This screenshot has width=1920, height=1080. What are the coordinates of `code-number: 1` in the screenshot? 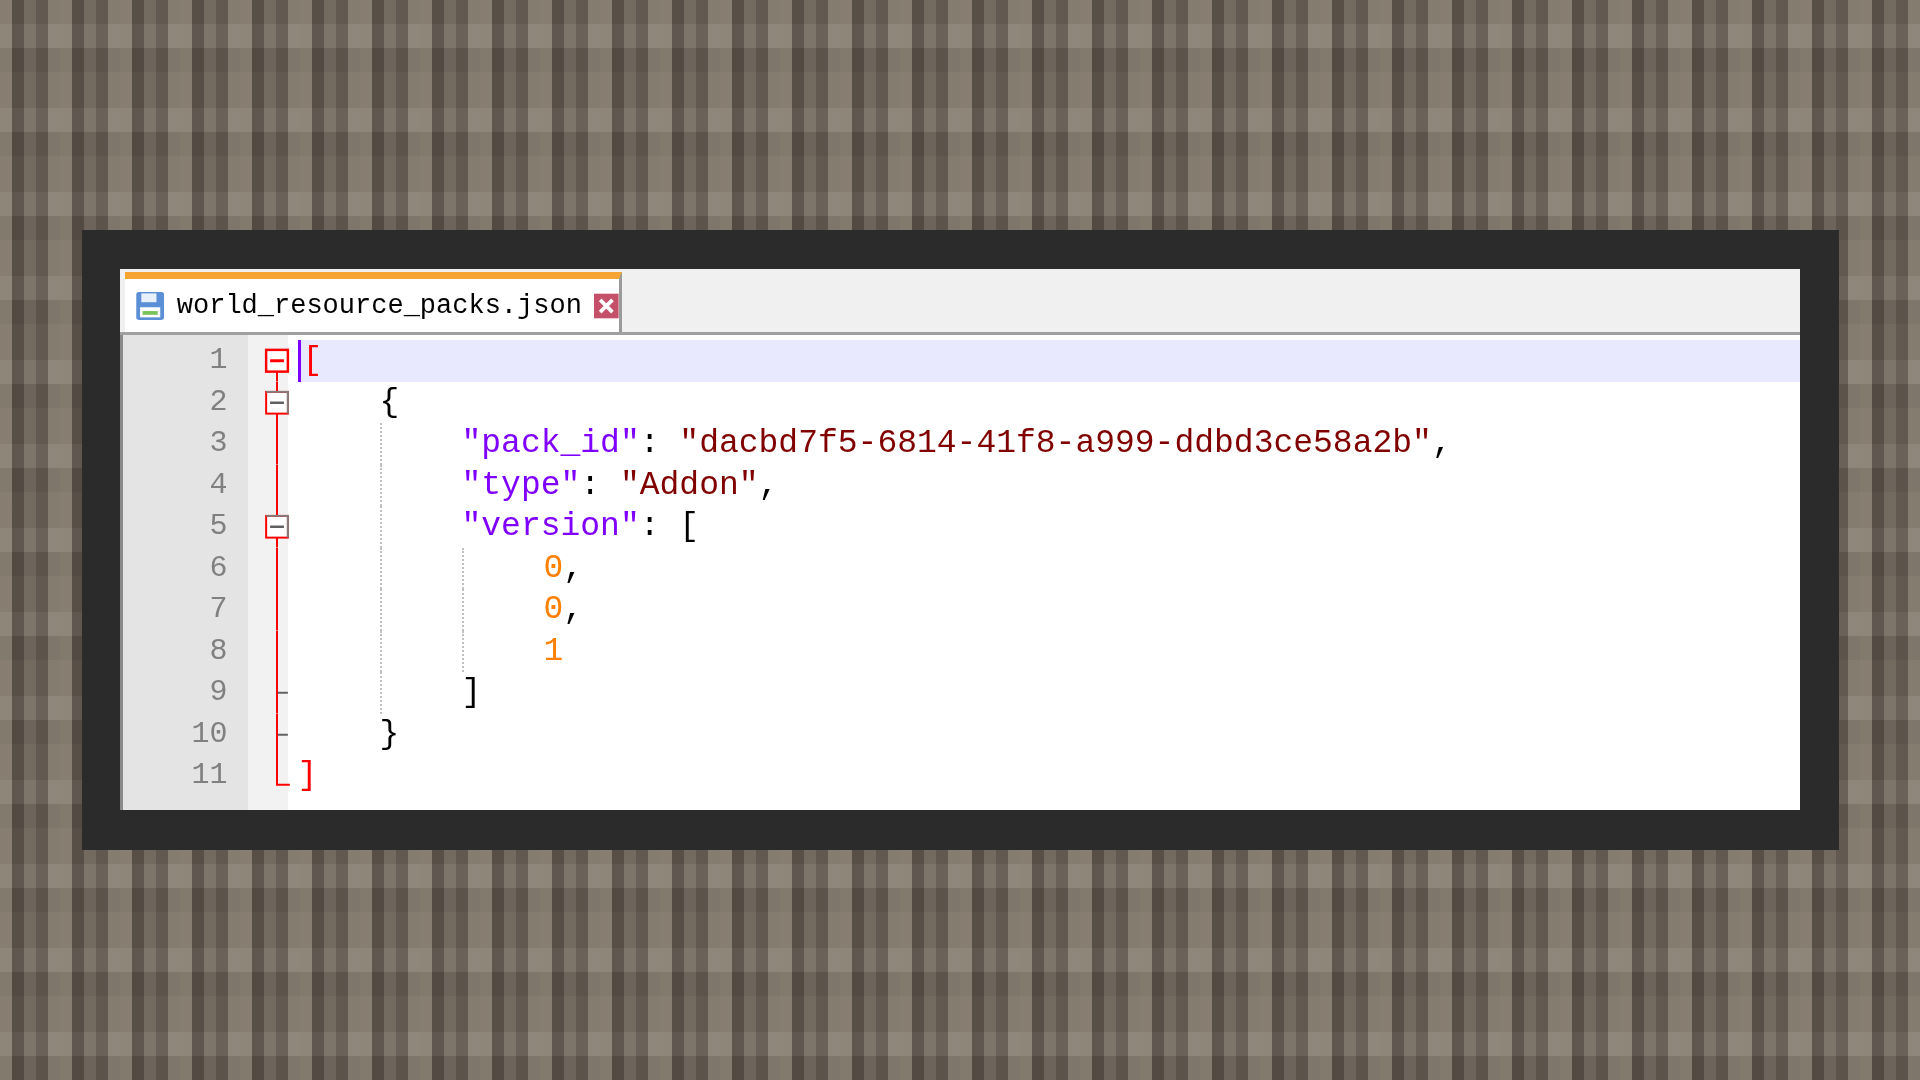 It's located at (553, 651).